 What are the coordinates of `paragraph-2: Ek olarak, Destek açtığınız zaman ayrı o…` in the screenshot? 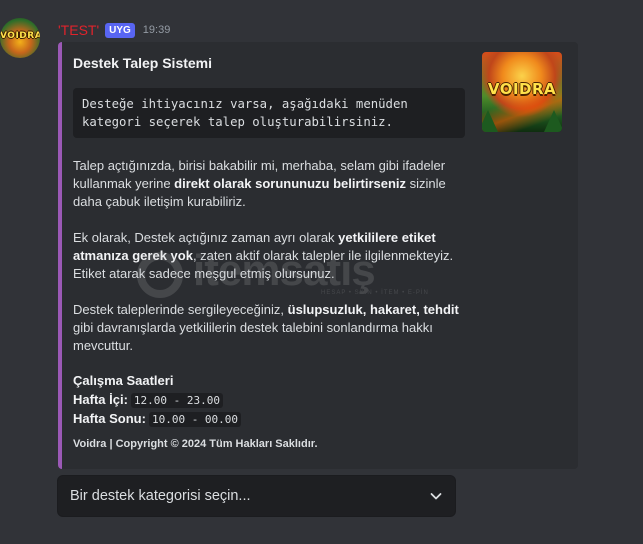 It's located at (273, 256).